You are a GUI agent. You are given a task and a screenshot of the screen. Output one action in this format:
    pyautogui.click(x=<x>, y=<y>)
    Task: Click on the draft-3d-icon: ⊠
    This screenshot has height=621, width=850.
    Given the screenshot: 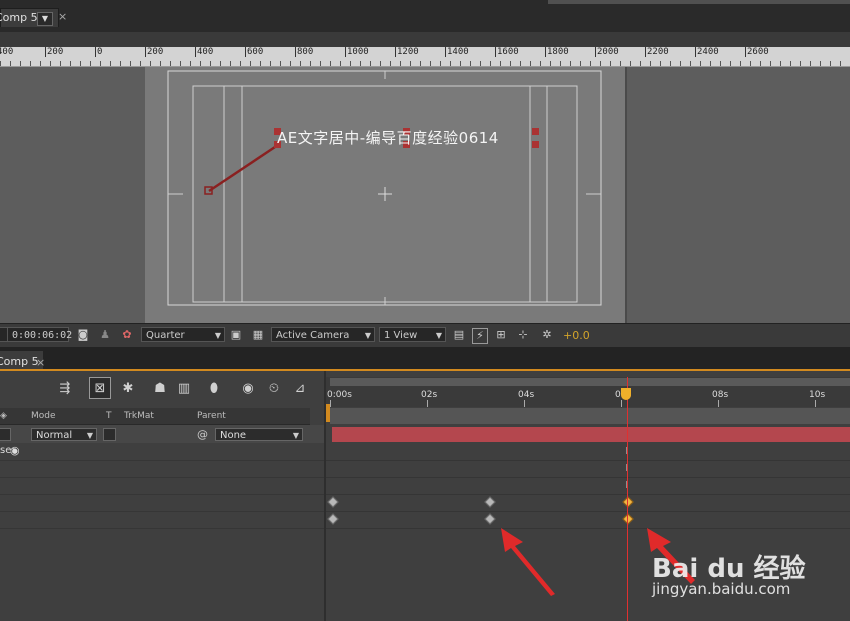 What is the action you would take?
    pyautogui.click(x=100, y=389)
    